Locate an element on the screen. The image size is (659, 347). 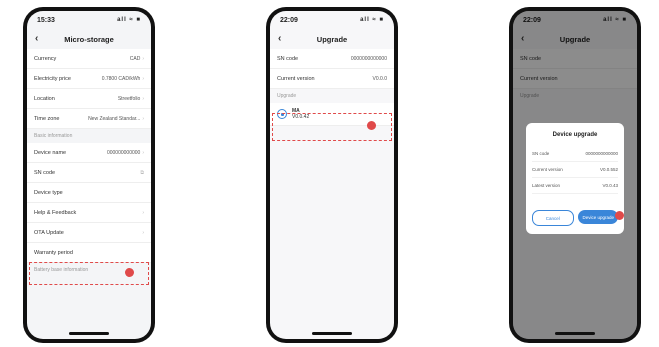
cancel-button: Cancel is located at coordinates (553, 218).